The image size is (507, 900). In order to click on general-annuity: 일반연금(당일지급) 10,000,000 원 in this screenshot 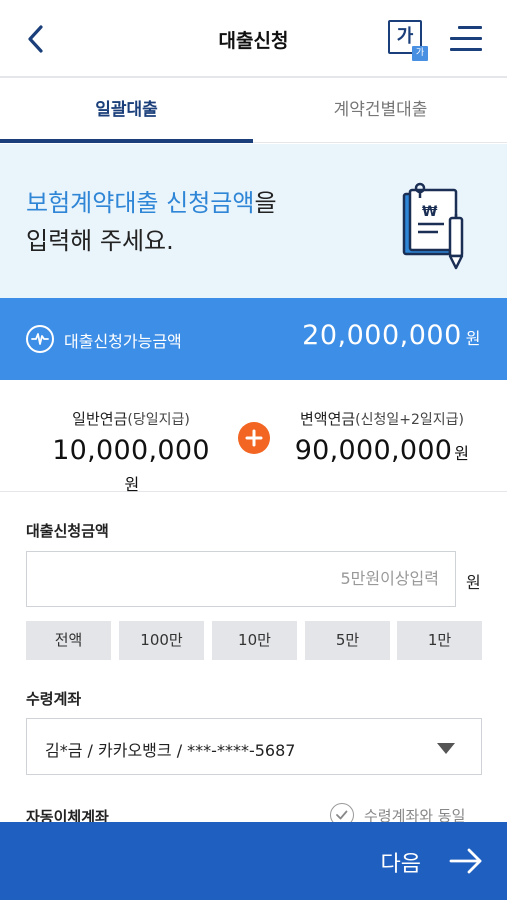, I will do `click(131, 452)`.